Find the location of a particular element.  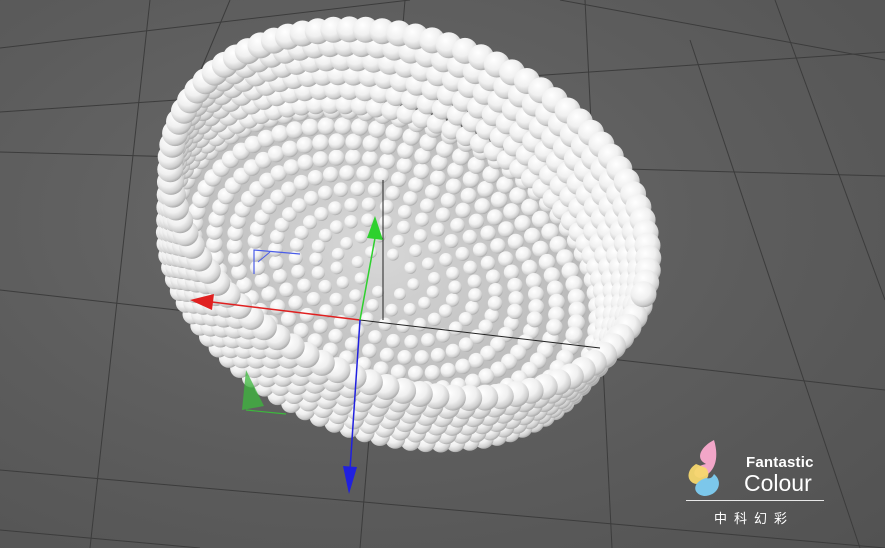

brand-name-chinese: 中科幻彩 is located at coordinates (754, 519).